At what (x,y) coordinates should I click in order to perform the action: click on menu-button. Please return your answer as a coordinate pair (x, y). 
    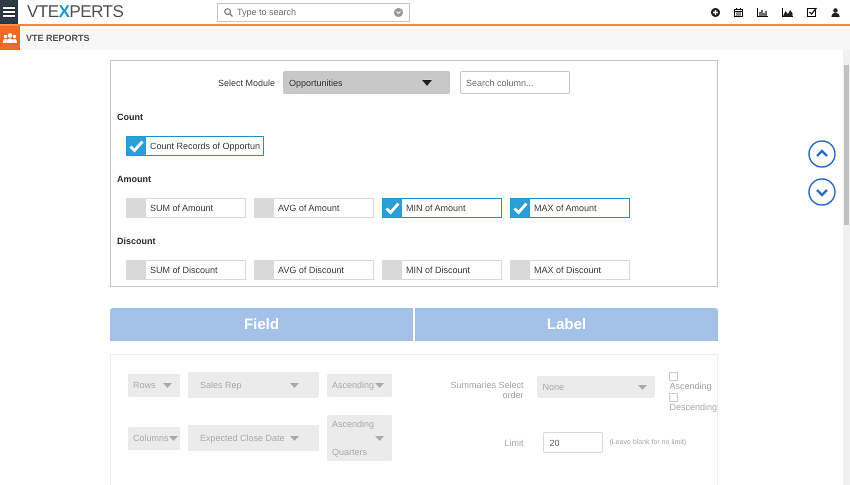
    Looking at the image, I should click on (9, 12).